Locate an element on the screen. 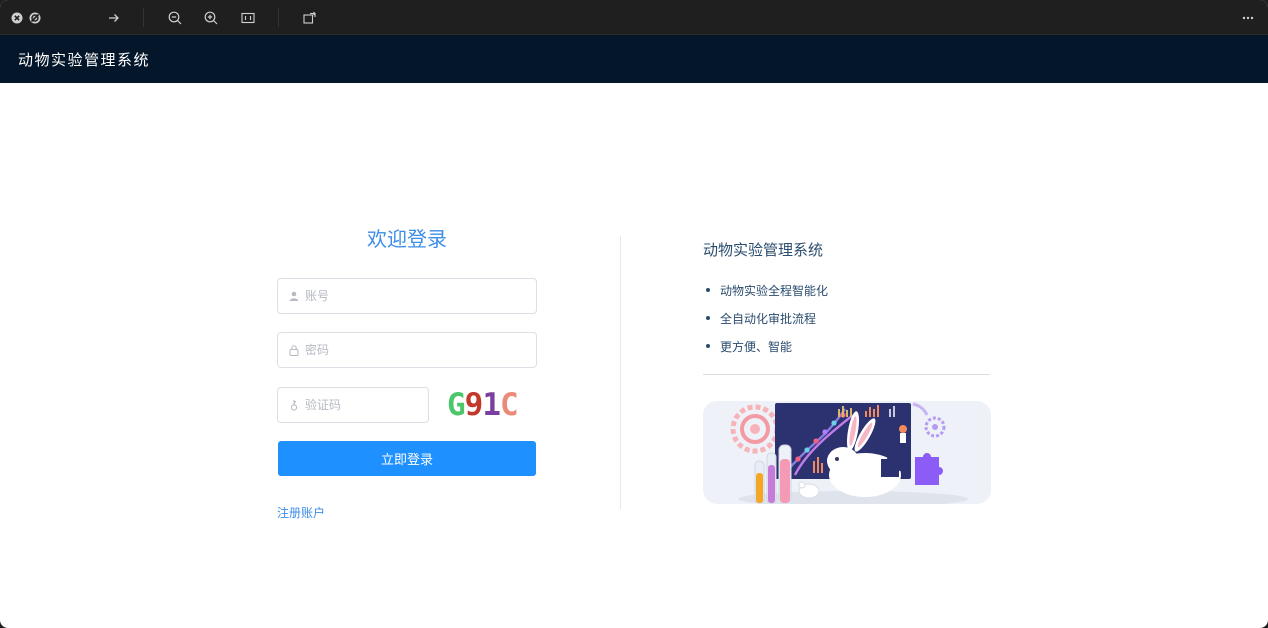 Image resolution: width=1268 pixels, height=628 pixels. vertical-divider is located at coordinates (620, 372).